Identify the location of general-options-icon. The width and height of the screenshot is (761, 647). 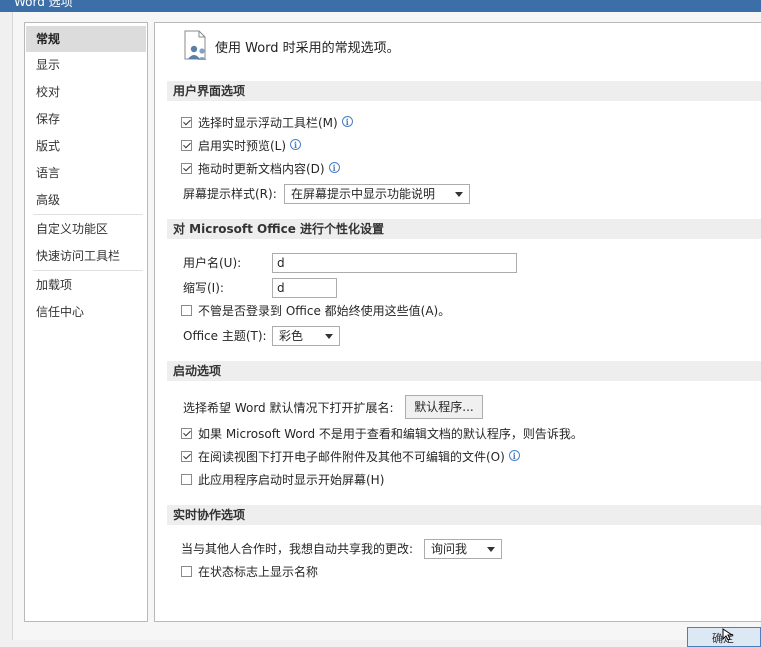
(195, 45).